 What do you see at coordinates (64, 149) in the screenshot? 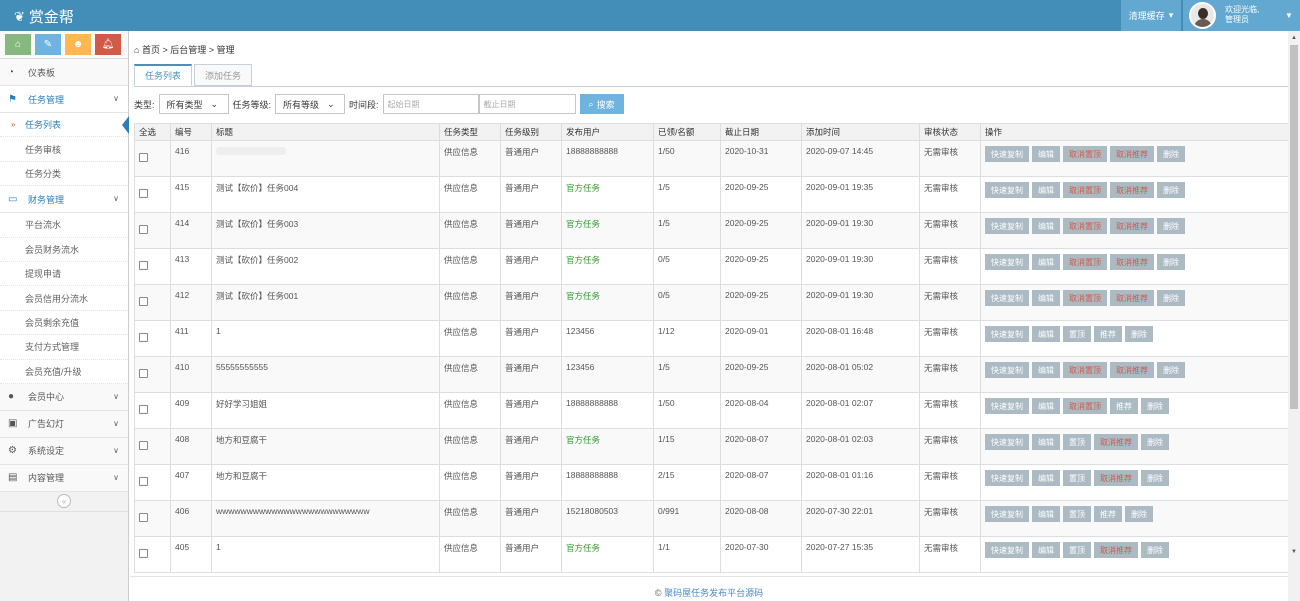
I see `sidebar-item-task-review: 任务审核` at bounding box center [64, 149].